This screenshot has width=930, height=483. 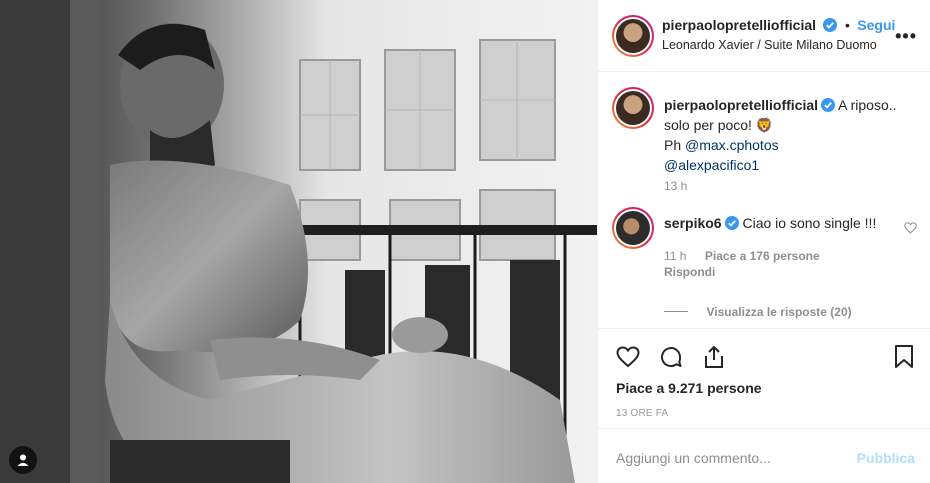 What do you see at coordinates (739, 25) in the screenshot?
I see `author-username: pierpaolopretelliofficial` at bounding box center [739, 25].